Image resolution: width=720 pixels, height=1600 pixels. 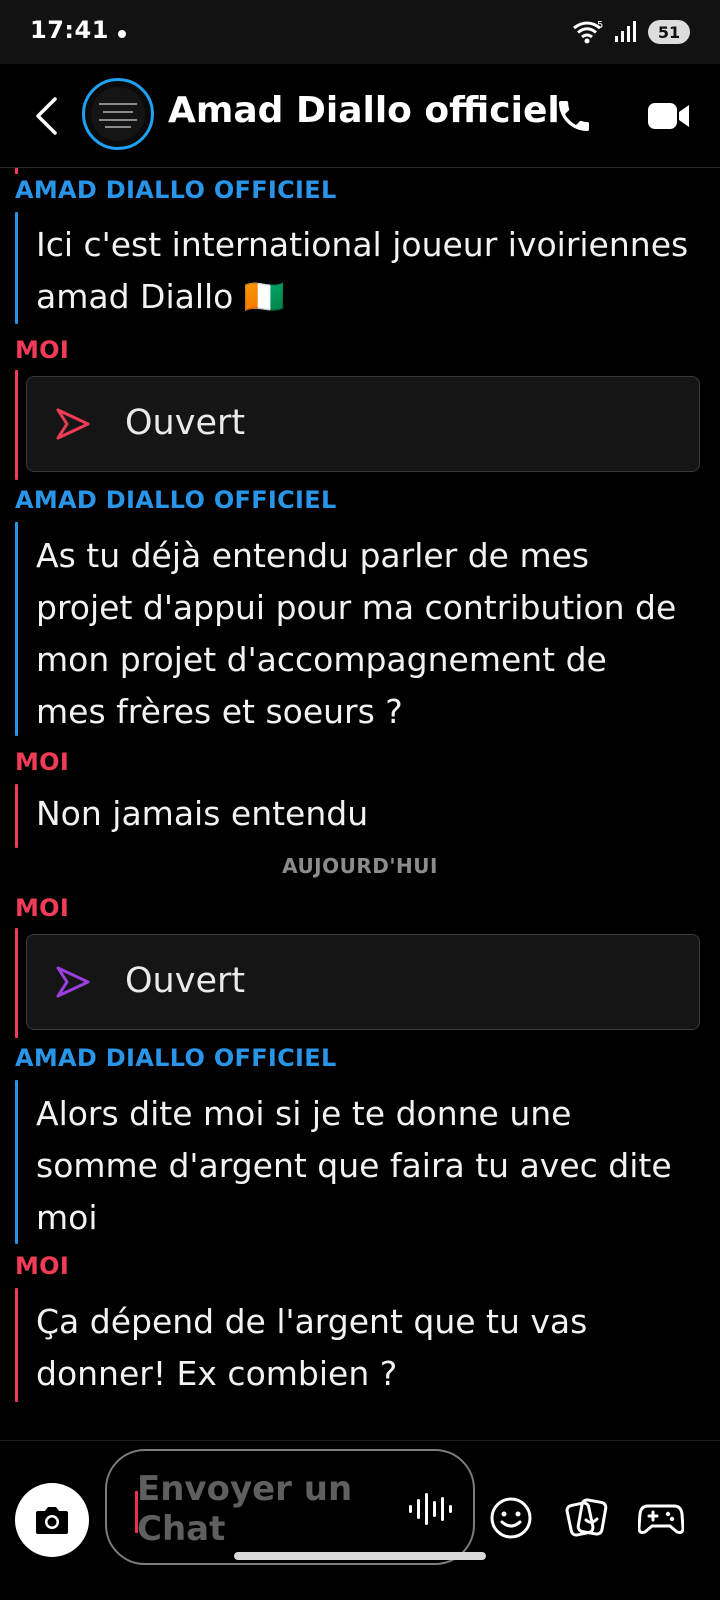 I want to click on input-placeholder: Envoyer un Chat, so click(x=245, y=1509).